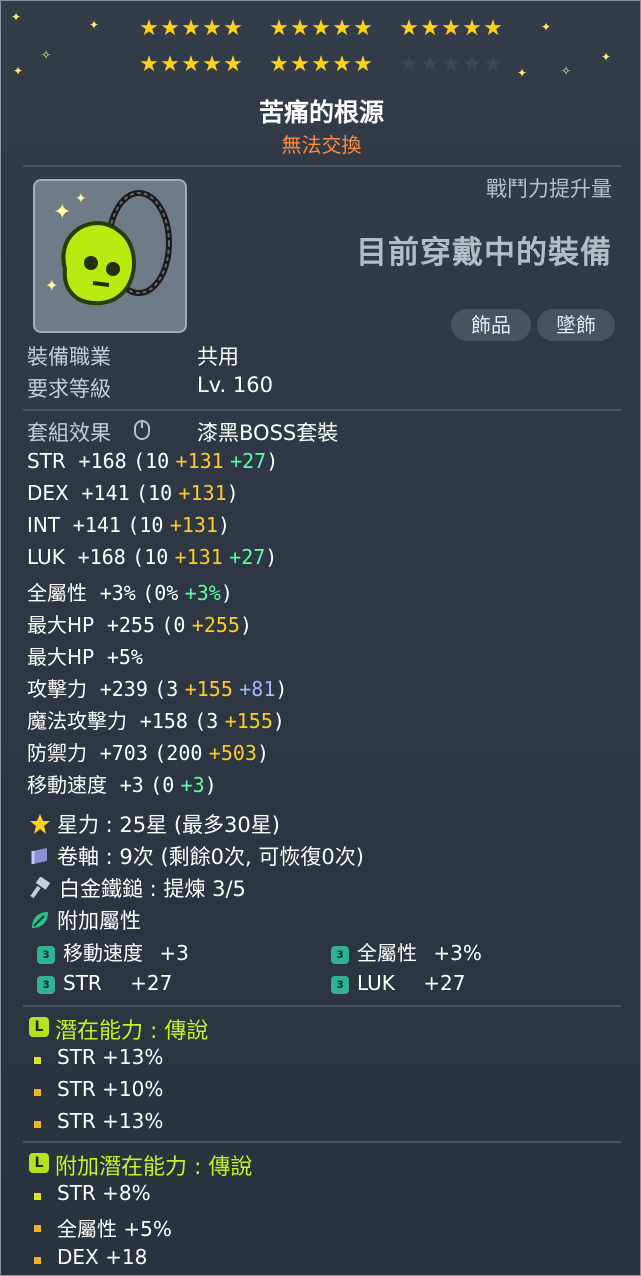  Describe the element at coordinates (113, 951) in the screenshot. I see `flame-stat: ɜ 移動速度 +3` at that location.